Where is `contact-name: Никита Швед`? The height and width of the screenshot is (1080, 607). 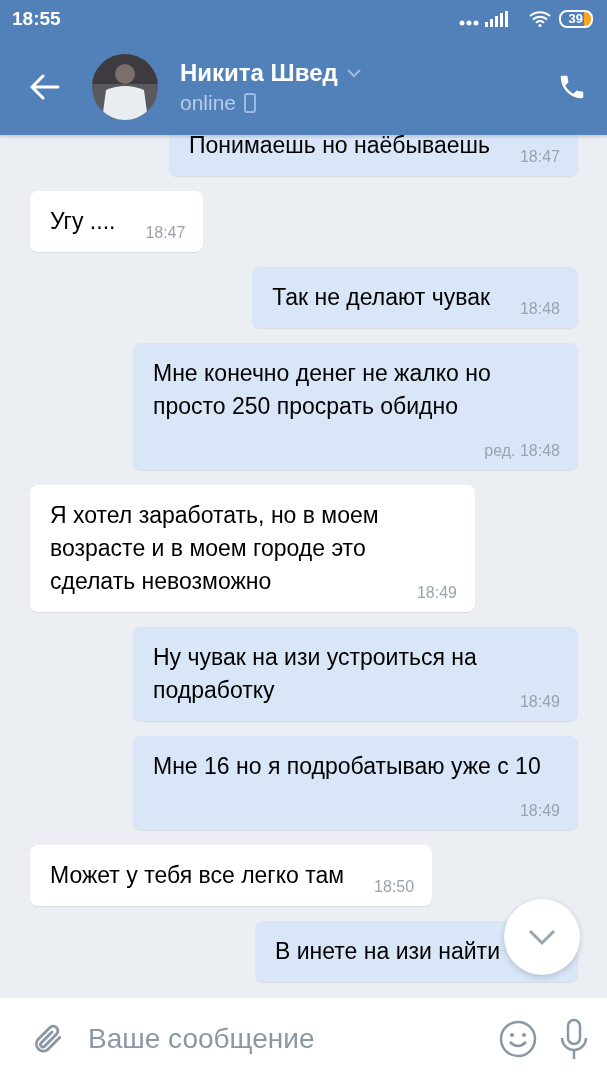
contact-name: Никита Швед is located at coordinates (259, 72).